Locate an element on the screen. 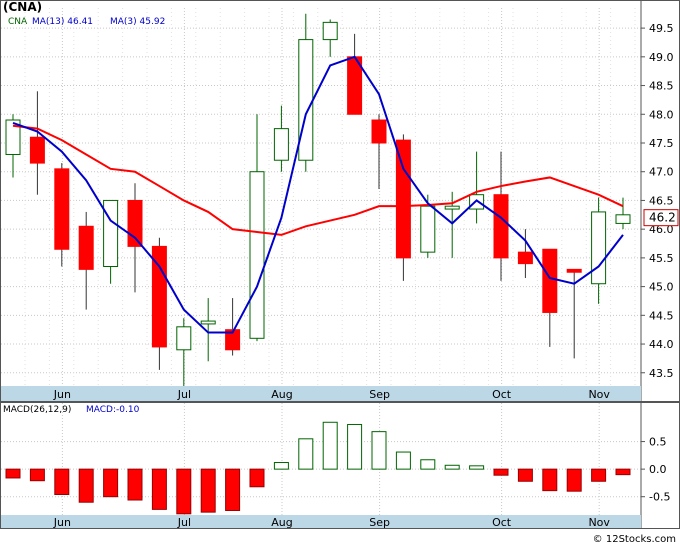 The image size is (680, 550). price-y-tick-label: 45.5 is located at coordinates (661, 258).